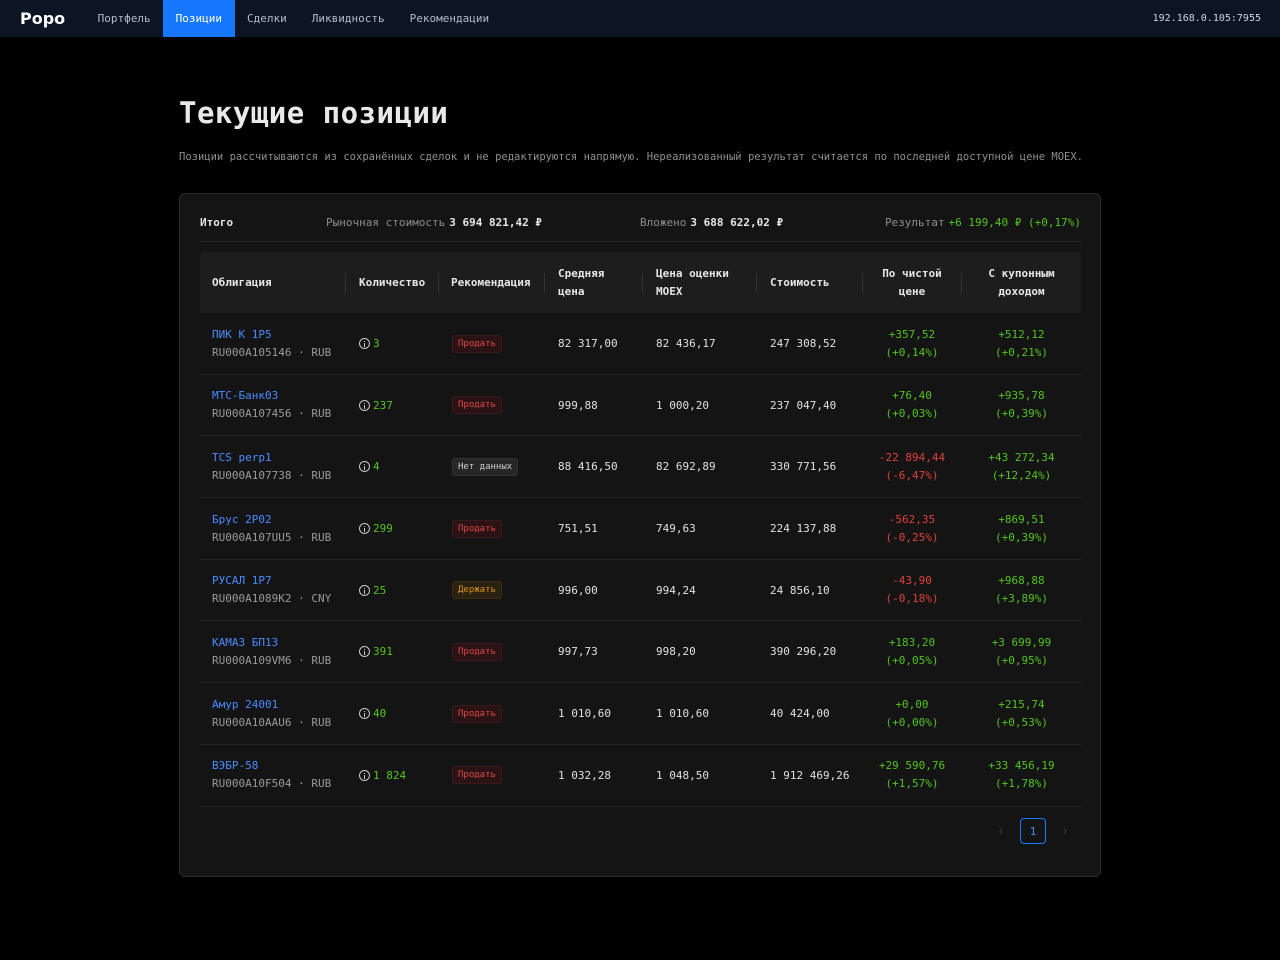 The width and height of the screenshot is (1280, 960). Describe the element at coordinates (912, 466) in the screenshot. I see `clean-pl-cell: -22 894,44 (-6,47%)` at that location.